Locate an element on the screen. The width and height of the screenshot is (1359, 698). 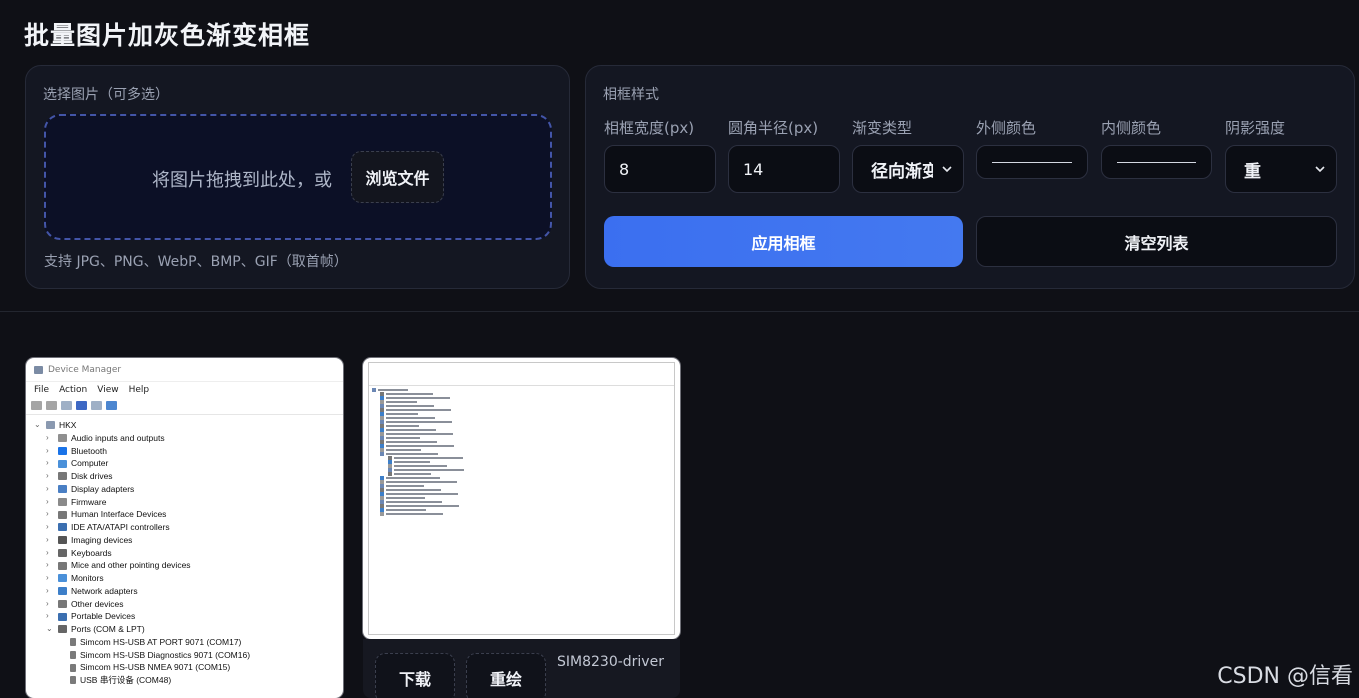
clear-list-button: 清空列表 is located at coordinates (1156, 241).